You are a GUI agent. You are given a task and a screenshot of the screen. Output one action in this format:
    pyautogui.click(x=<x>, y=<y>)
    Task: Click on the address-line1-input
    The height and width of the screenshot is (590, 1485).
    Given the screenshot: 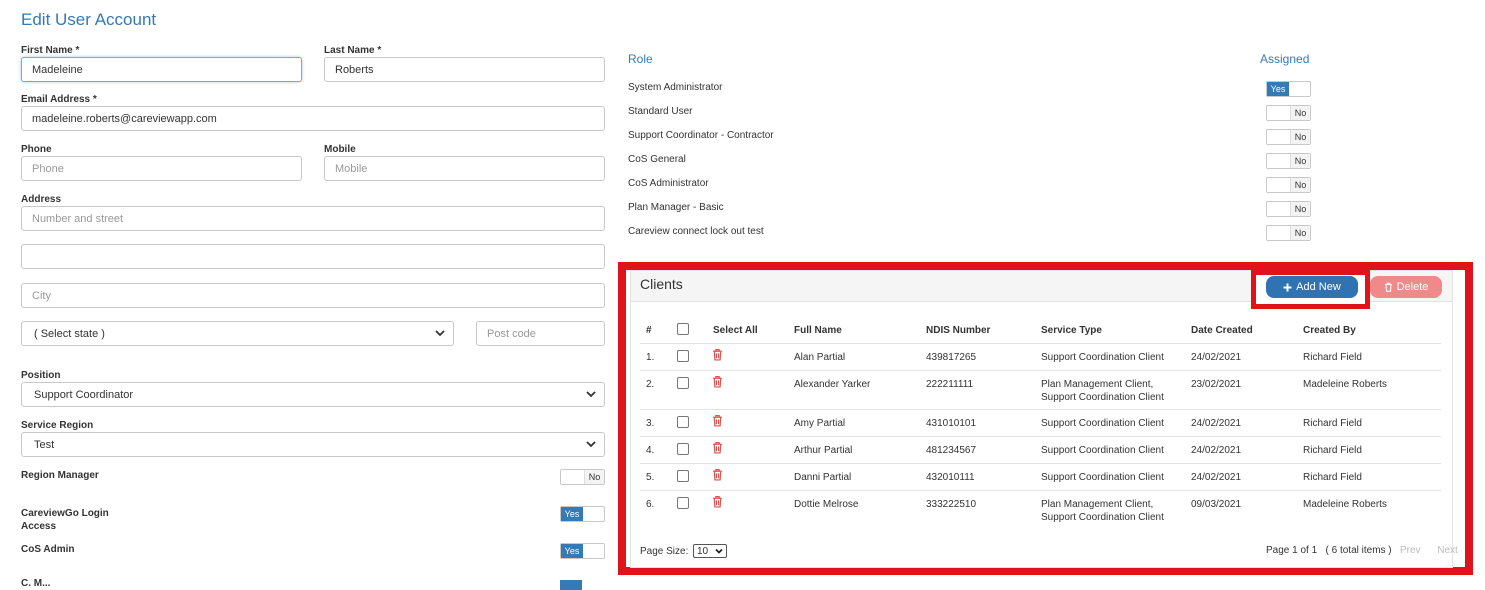 What is the action you would take?
    pyautogui.click(x=313, y=218)
    